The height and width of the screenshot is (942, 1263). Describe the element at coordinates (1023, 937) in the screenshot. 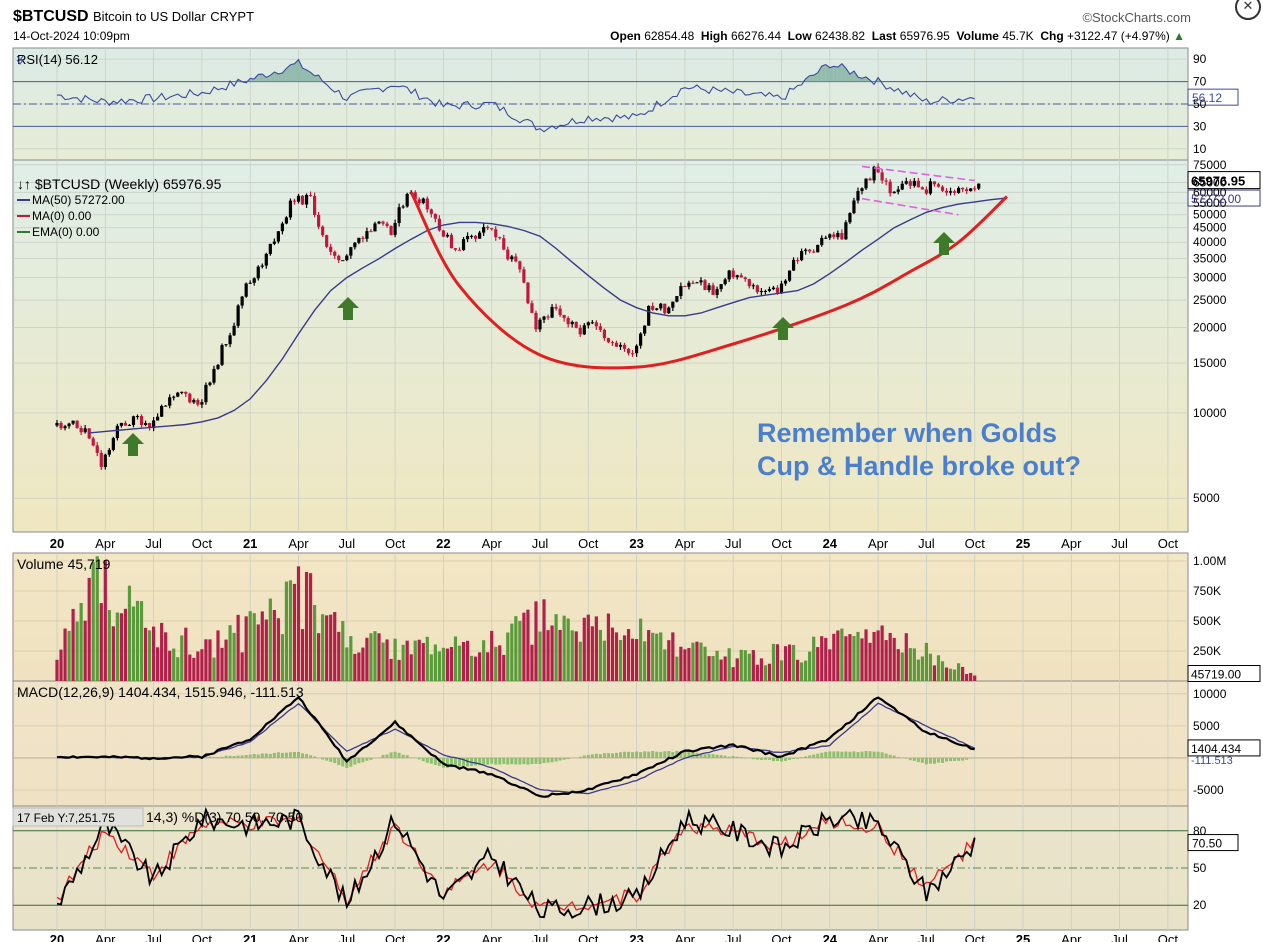

I see `date-axis-label-bottom: 25` at that location.